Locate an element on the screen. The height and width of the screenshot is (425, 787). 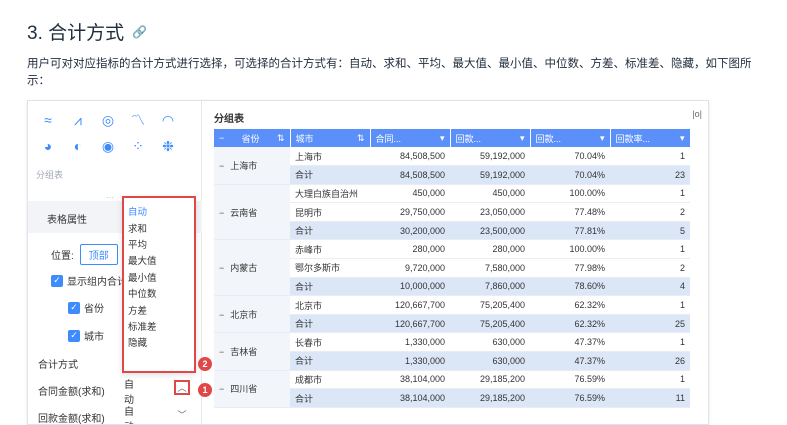
province-cell: − 四川省 is located at coordinates (252, 389).